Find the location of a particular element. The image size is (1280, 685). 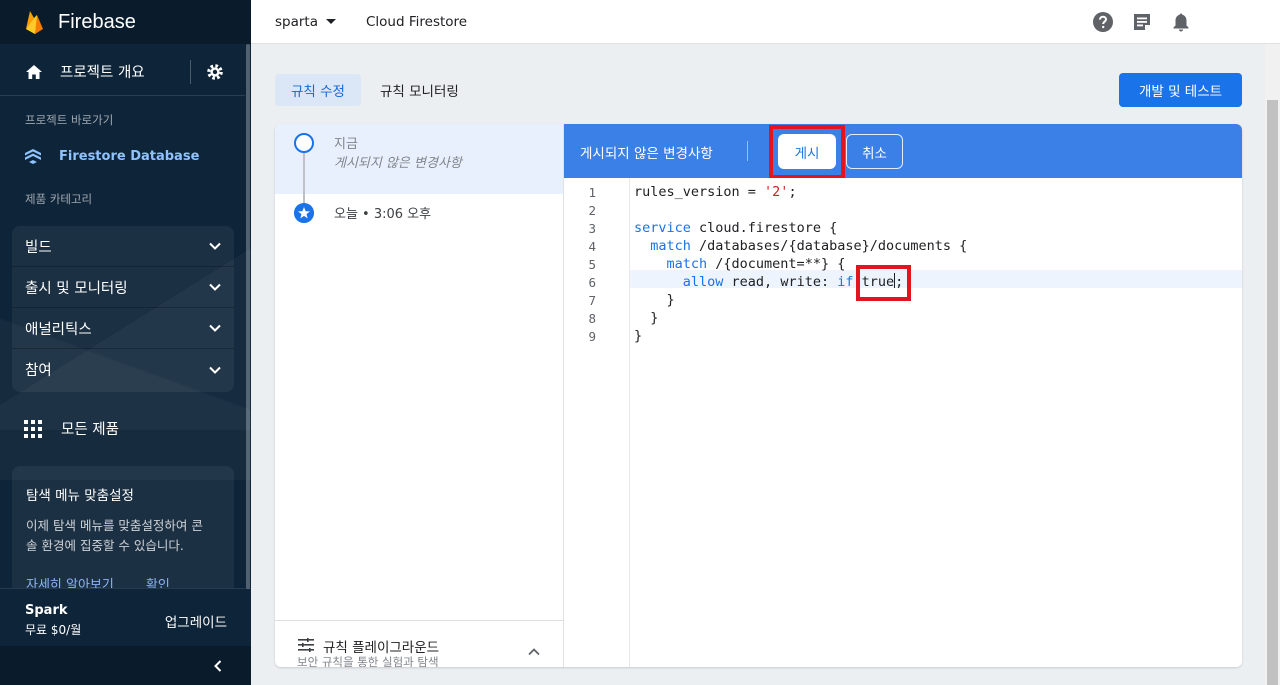

rules-playground: 규칙 플레이그라운드 보안 규칙을 통한 실험과 탐색 is located at coordinates (419, 643).